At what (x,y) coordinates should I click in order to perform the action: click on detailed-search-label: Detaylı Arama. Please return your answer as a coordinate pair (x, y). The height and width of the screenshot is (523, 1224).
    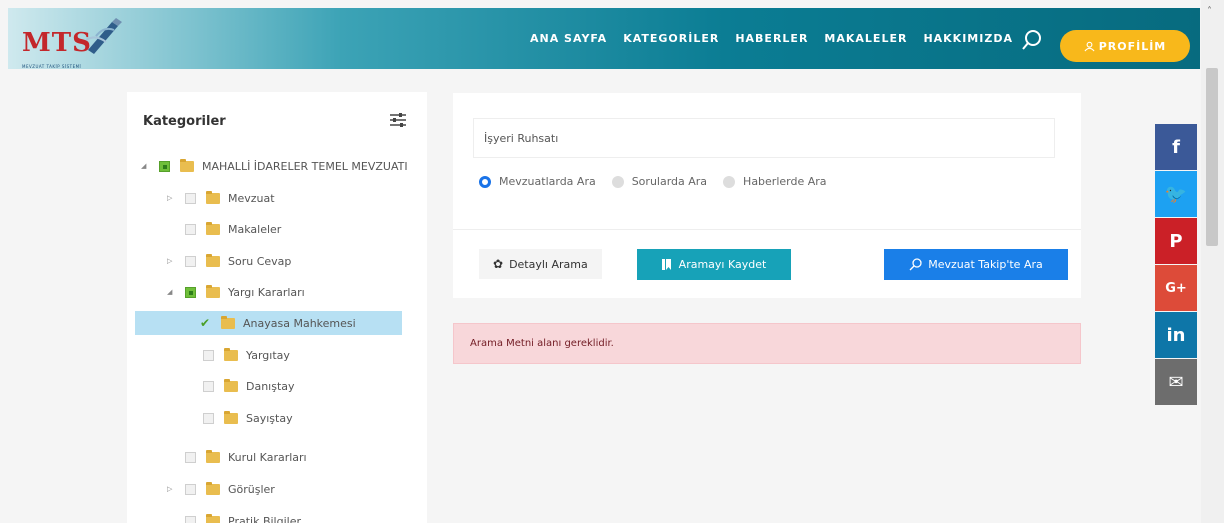
    Looking at the image, I should click on (548, 264).